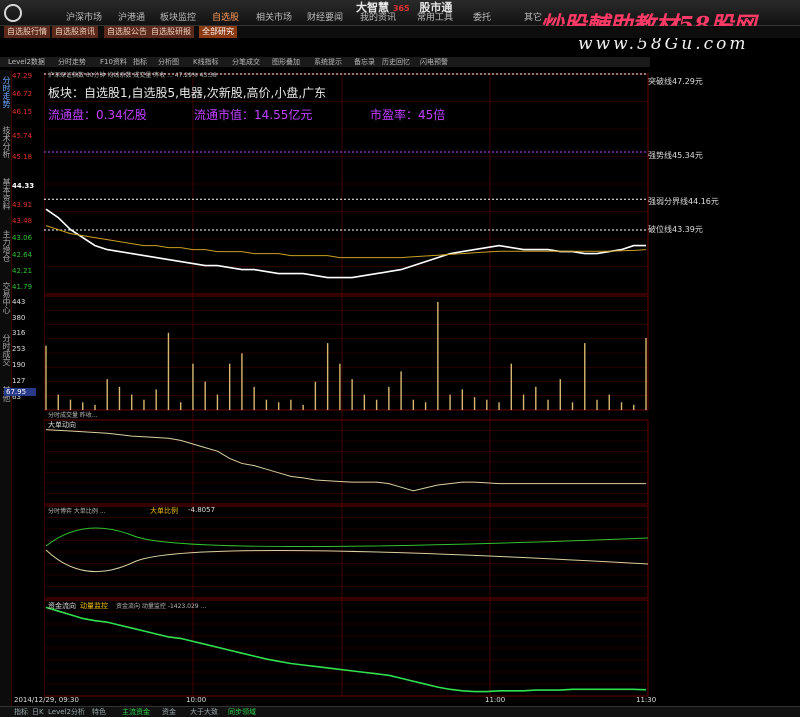 The width and height of the screenshot is (800, 717). What do you see at coordinates (136, 712) in the screenshot?
I see `status-item: 主流资金` at bounding box center [136, 712].